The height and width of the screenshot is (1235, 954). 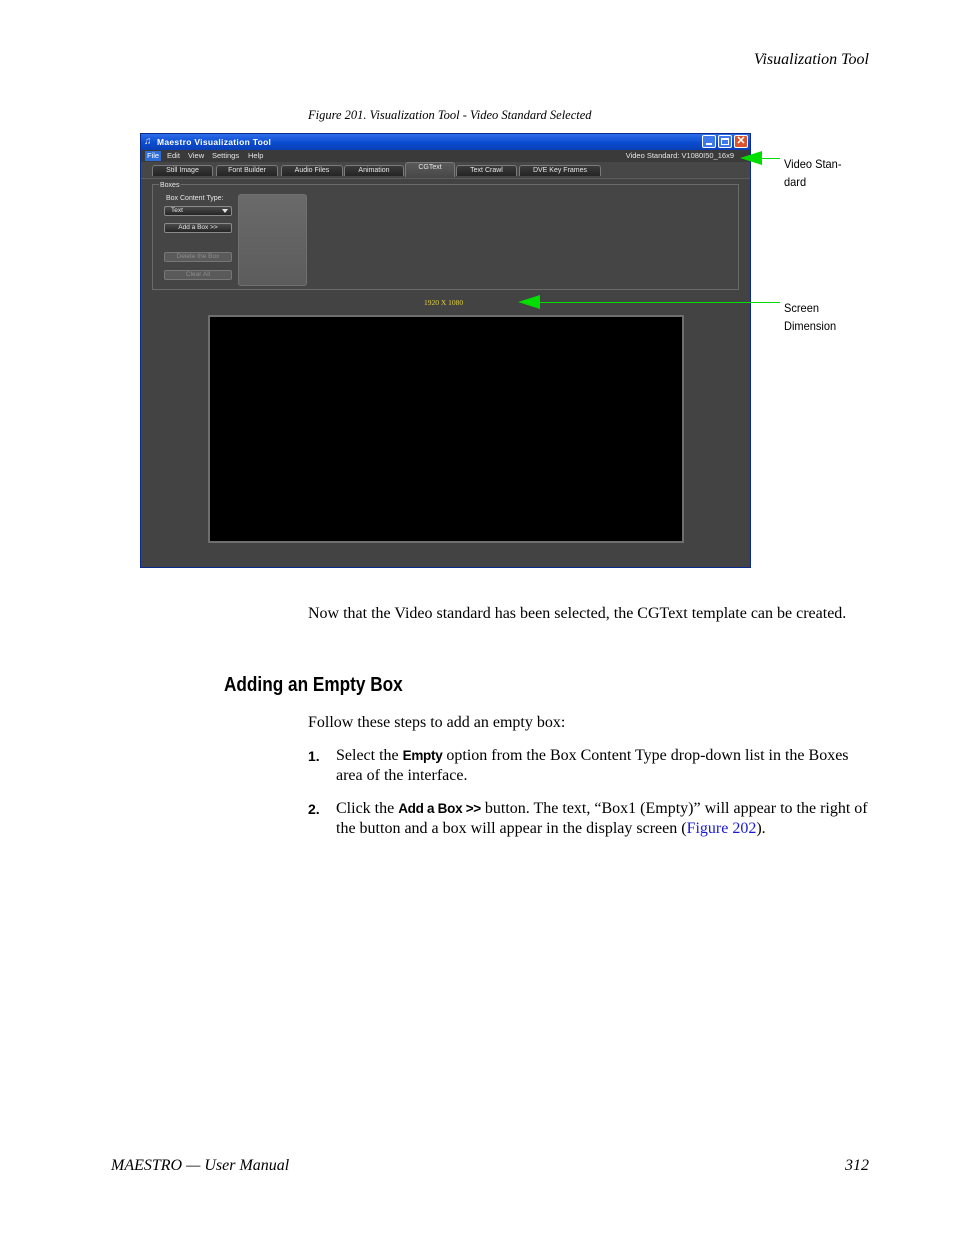 I want to click on step-number: 1., so click(x=314, y=756).